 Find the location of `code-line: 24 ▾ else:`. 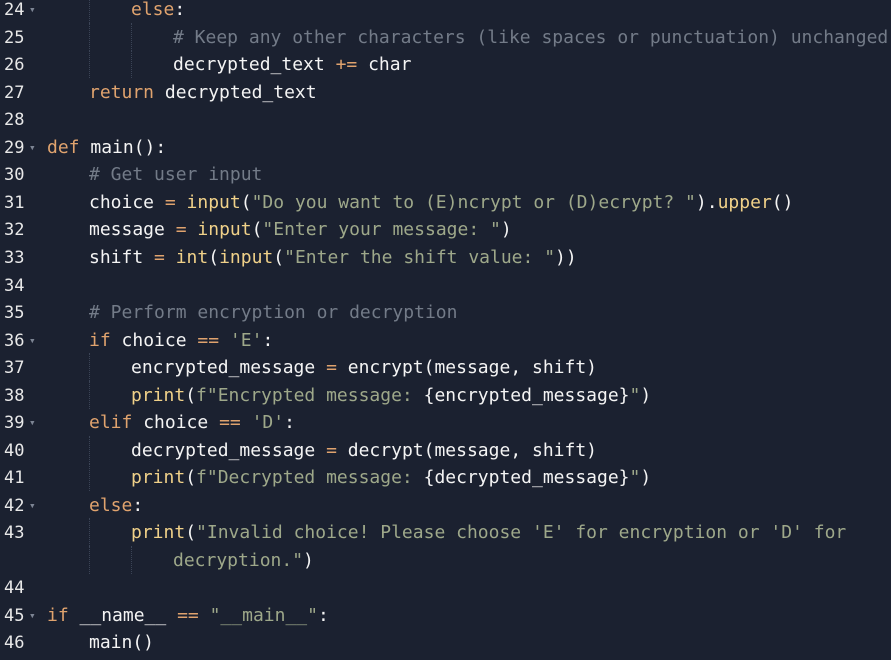

code-line: 24 ▾ else: is located at coordinates (445, 14).